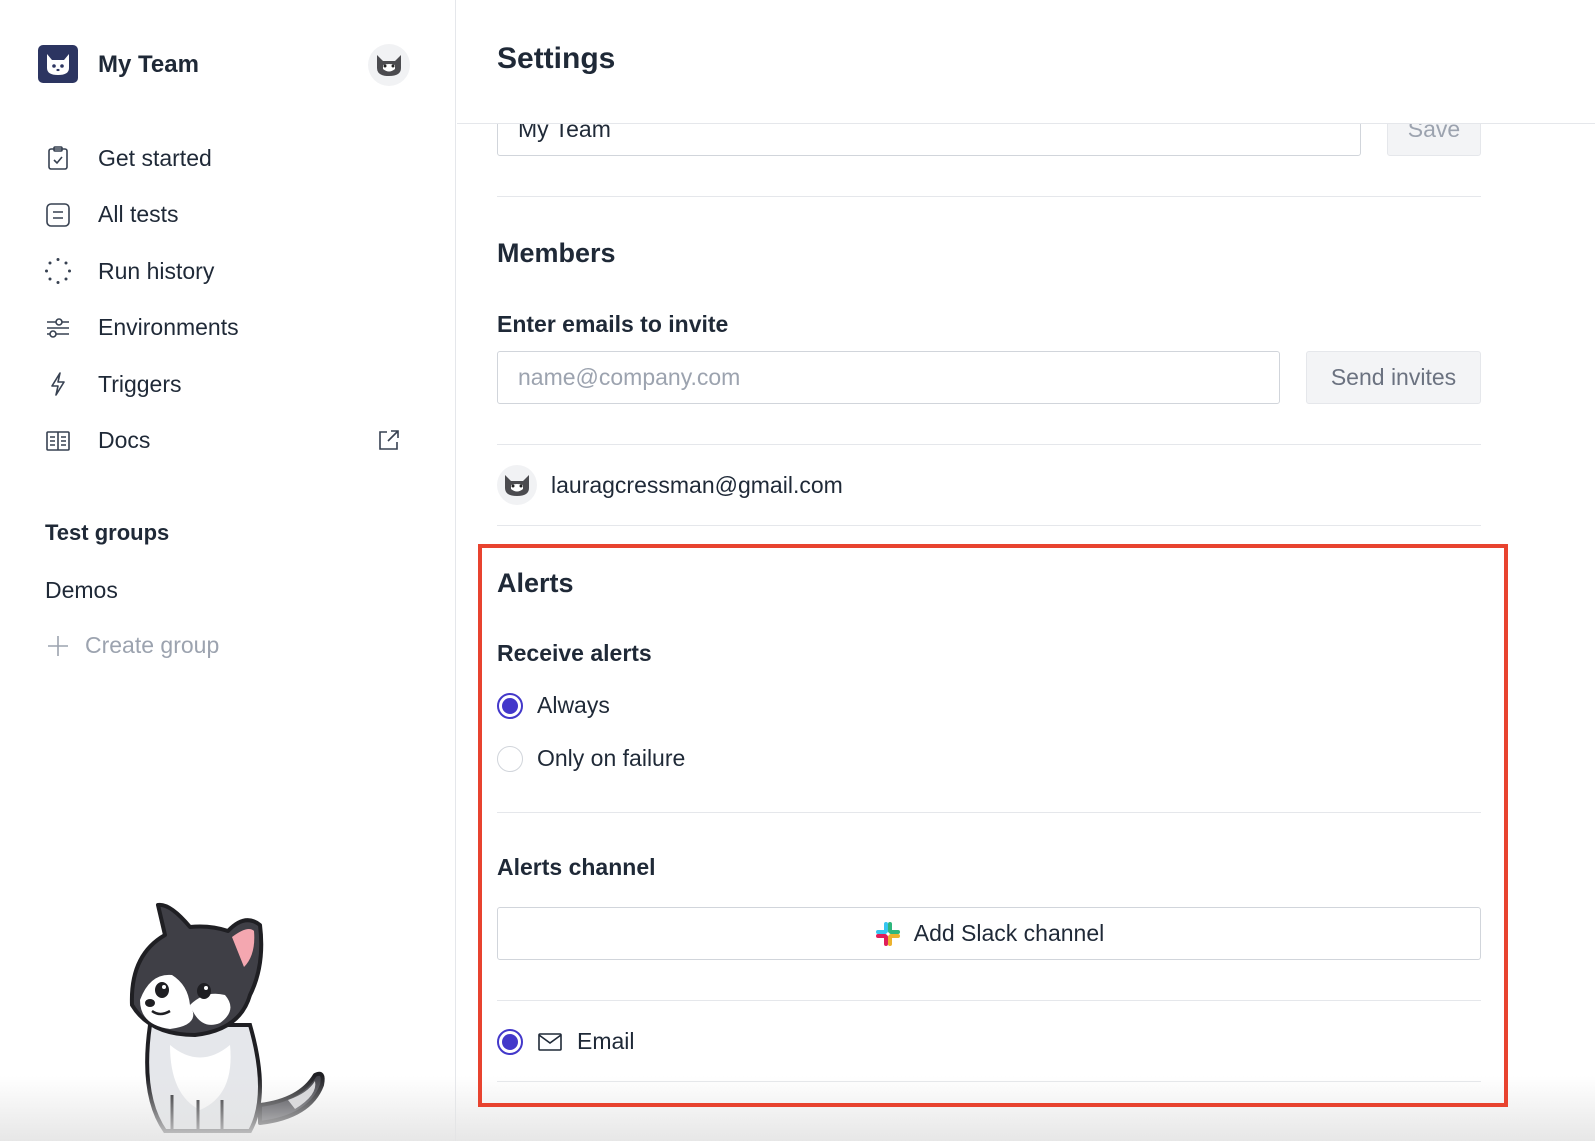 The width and height of the screenshot is (1595, 1141). I want to click on dog-mascot-illustration, so click(227, 1017).